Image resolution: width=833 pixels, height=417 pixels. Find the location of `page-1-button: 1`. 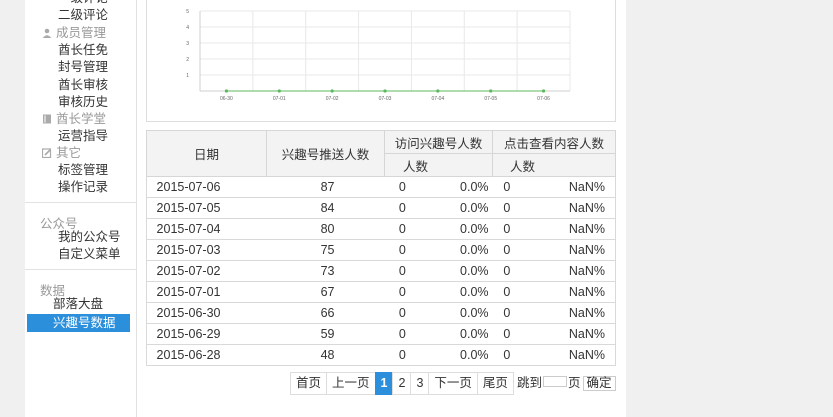

page-1-button: 1 is located at coordinates (384, 383).